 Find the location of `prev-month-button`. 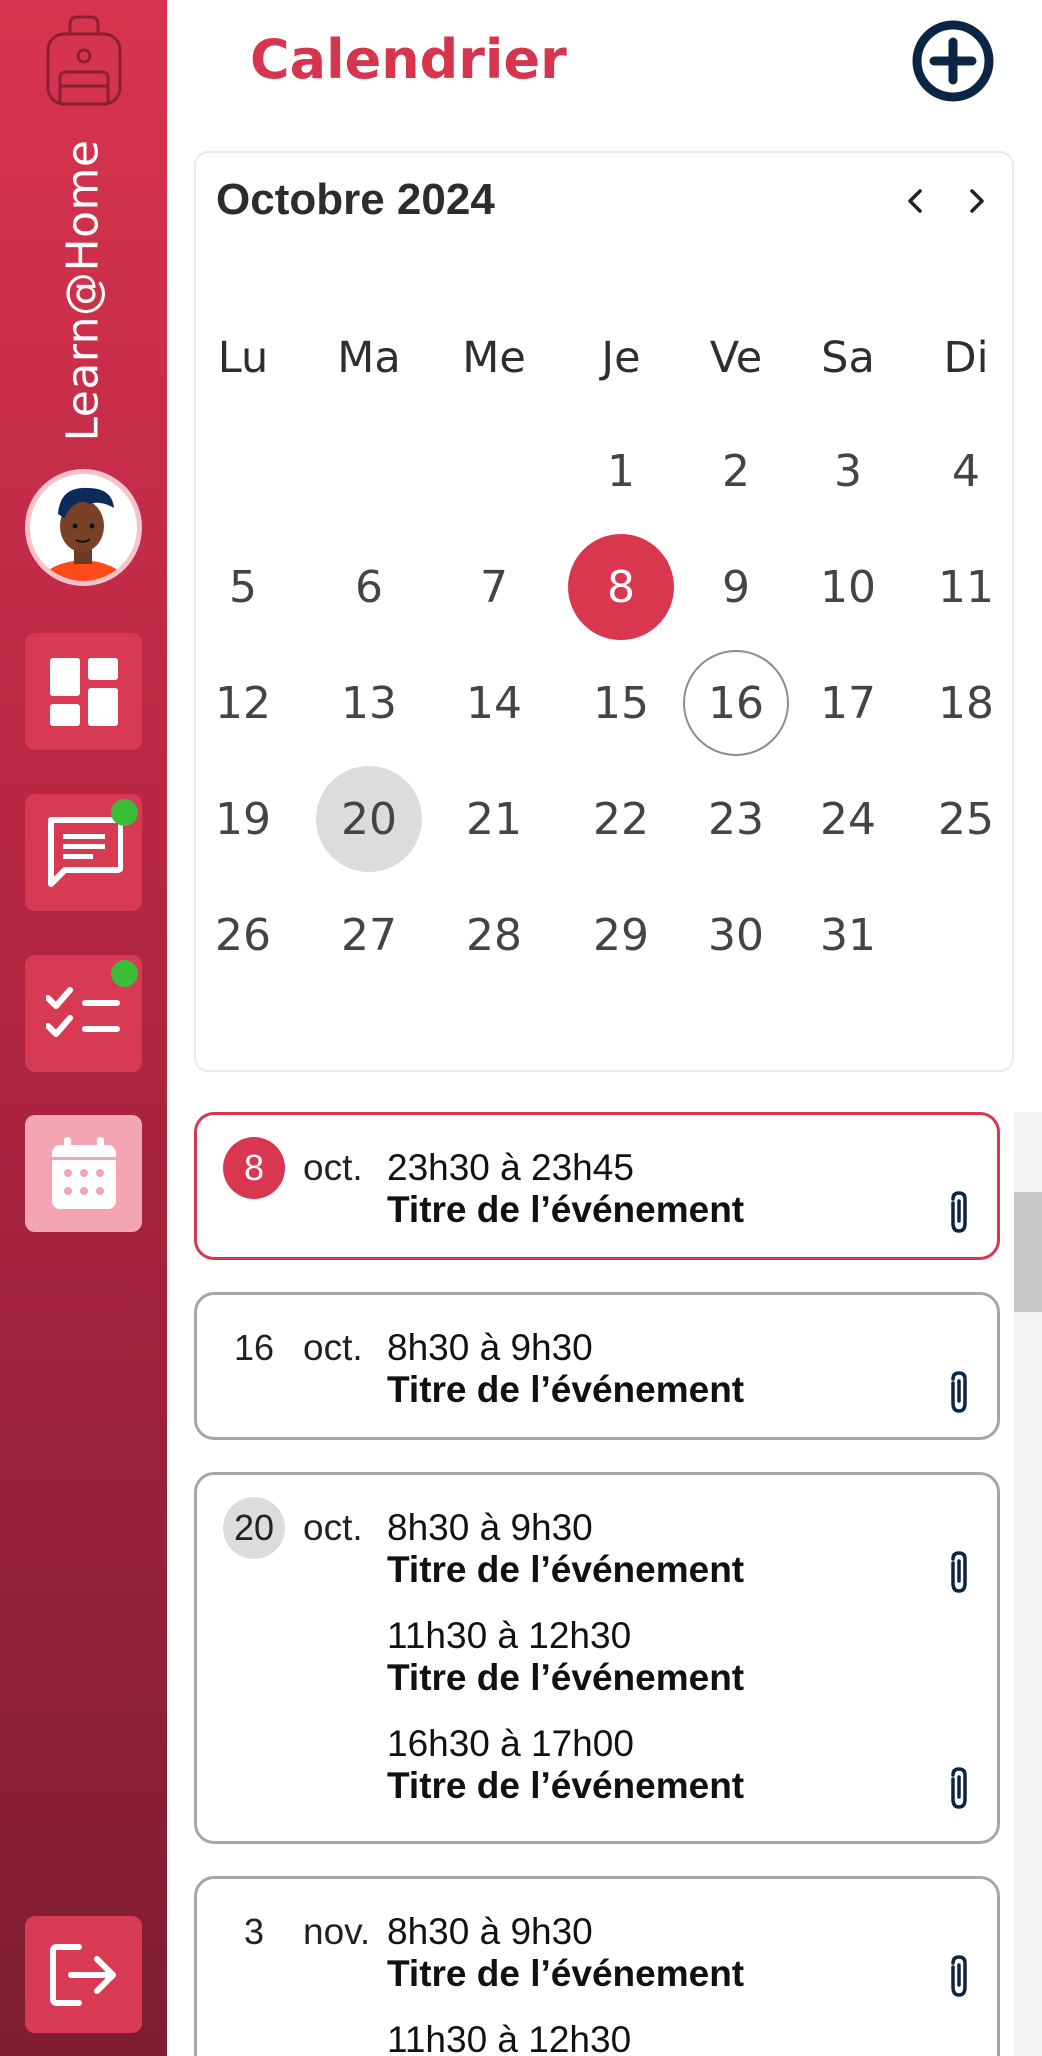

prev-month-button is located at coordinates (916, 201).